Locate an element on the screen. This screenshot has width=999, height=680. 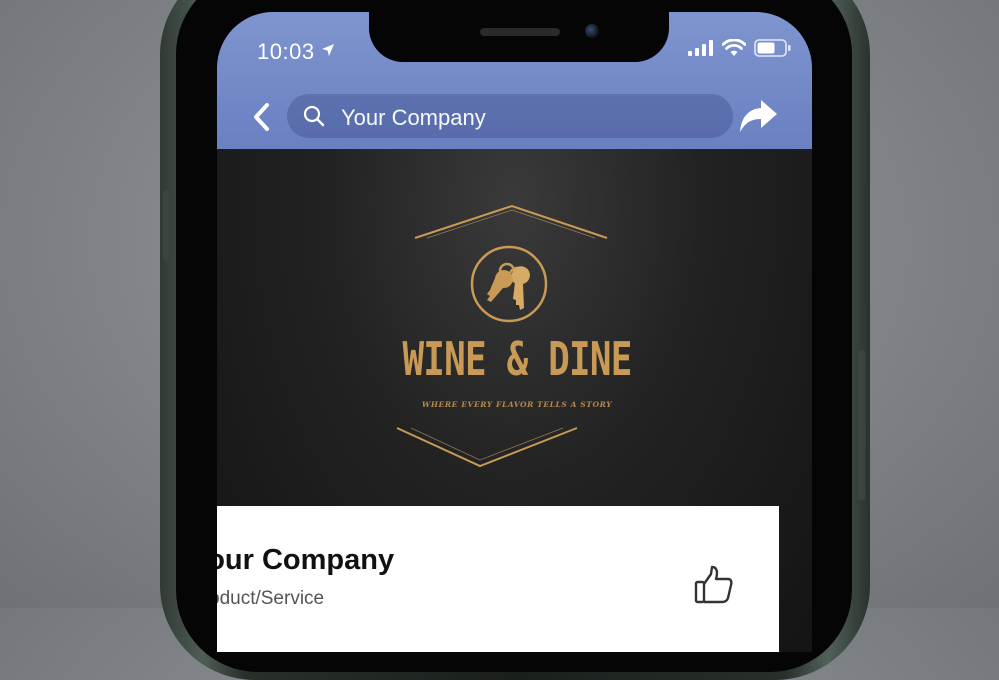
battery-icon is located at coordinates (772, 48).